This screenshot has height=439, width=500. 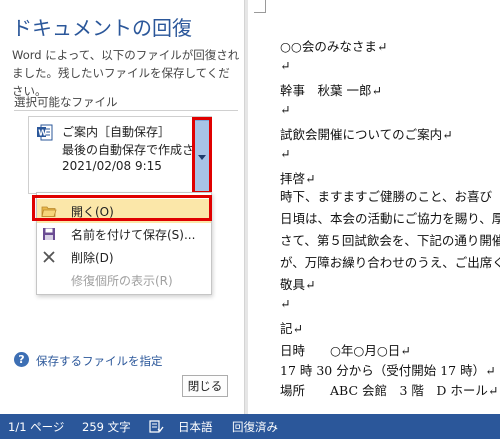 I want to click on menu-item-delete: 削除(D), so click(x=124, y=257).